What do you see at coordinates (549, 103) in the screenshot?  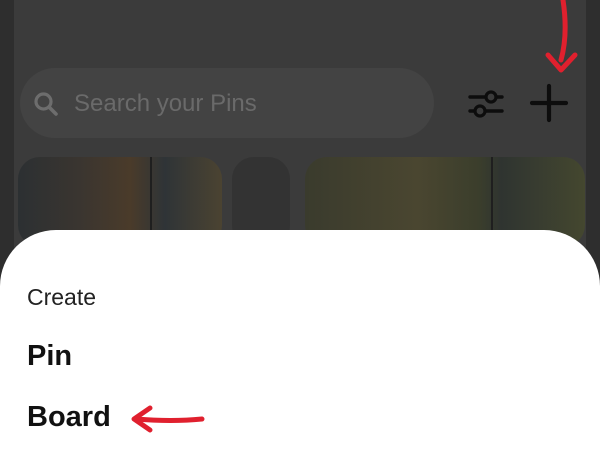 I see `plus-icon` at bounding box center [549, 103].